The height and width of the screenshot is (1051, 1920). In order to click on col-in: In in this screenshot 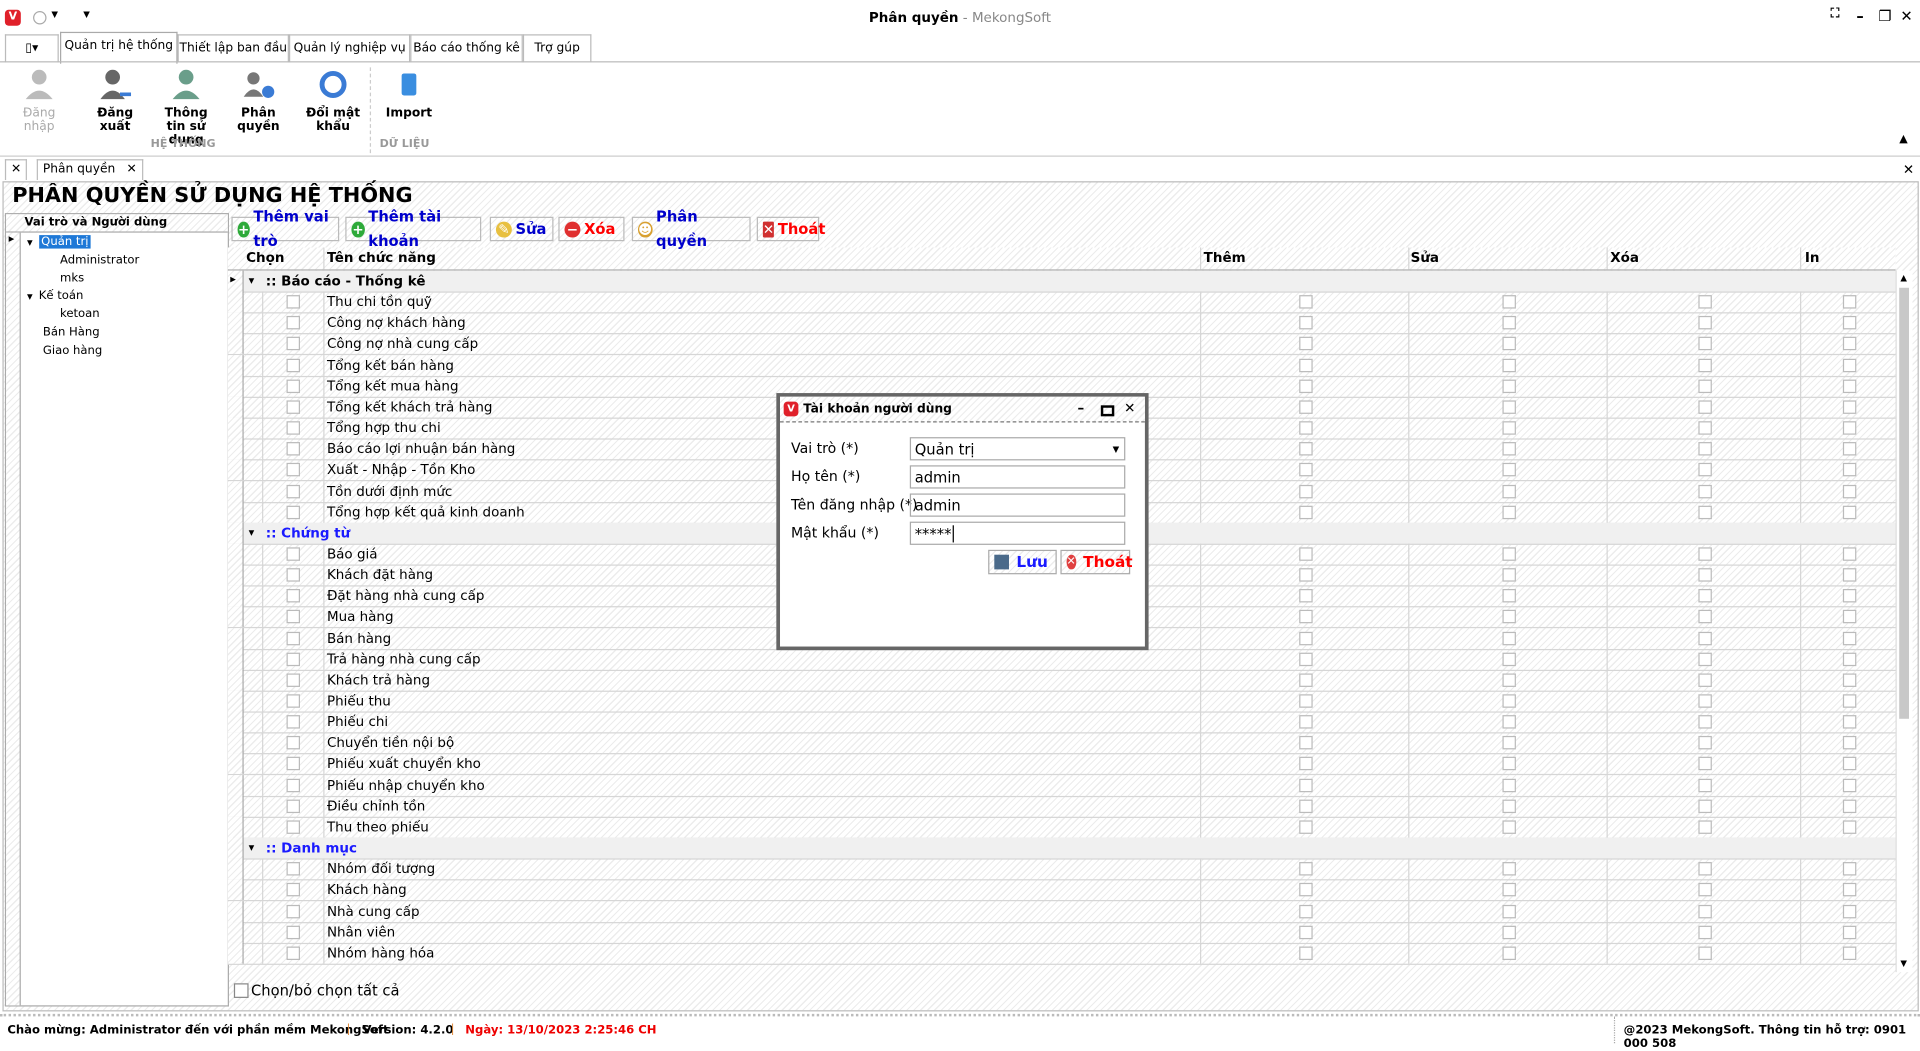, I will do `click(1812, 258)`.